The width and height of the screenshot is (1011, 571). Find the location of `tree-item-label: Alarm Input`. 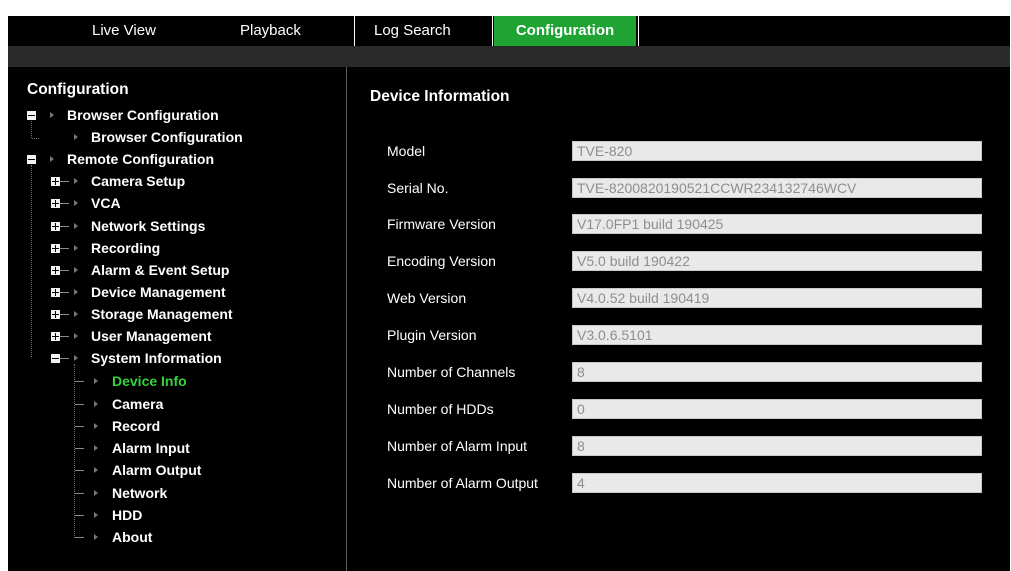

tree-item-label: Alarm Input is located at coordinates (151, 448).